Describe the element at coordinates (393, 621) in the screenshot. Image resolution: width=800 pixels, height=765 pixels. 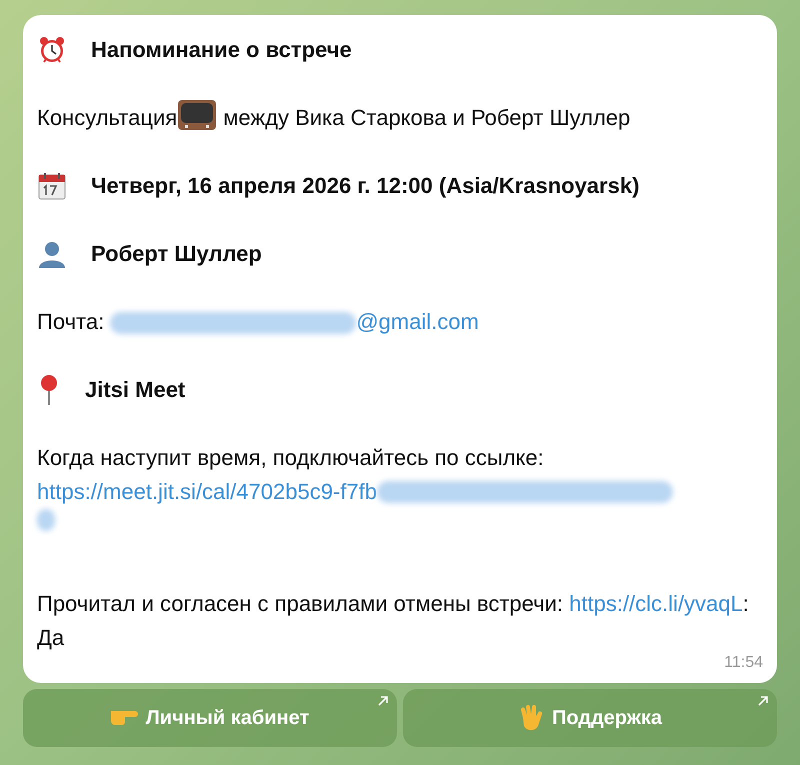
I see `agreement-text: Прочитал и согласен с правилами отмены встречи: https://clc.li/yvaqL: Да` at that location.